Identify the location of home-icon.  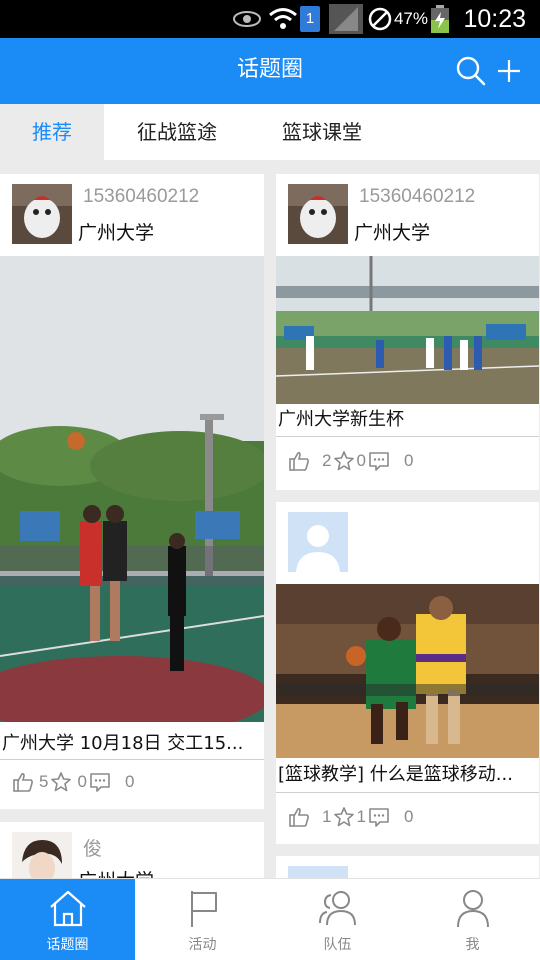
(68, 908).